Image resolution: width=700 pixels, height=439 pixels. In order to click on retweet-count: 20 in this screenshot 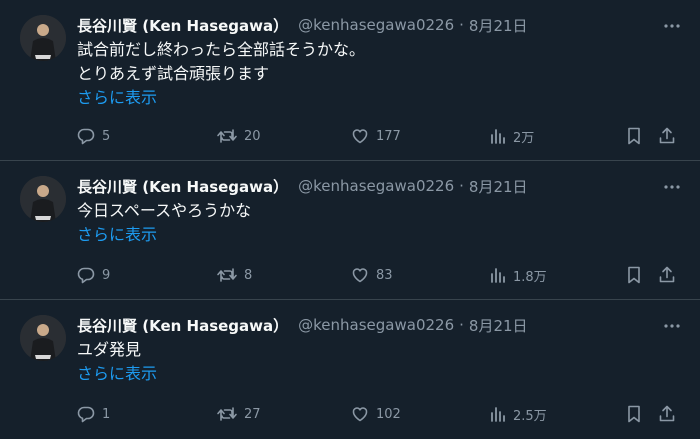, I will do `click(252, 136)`.